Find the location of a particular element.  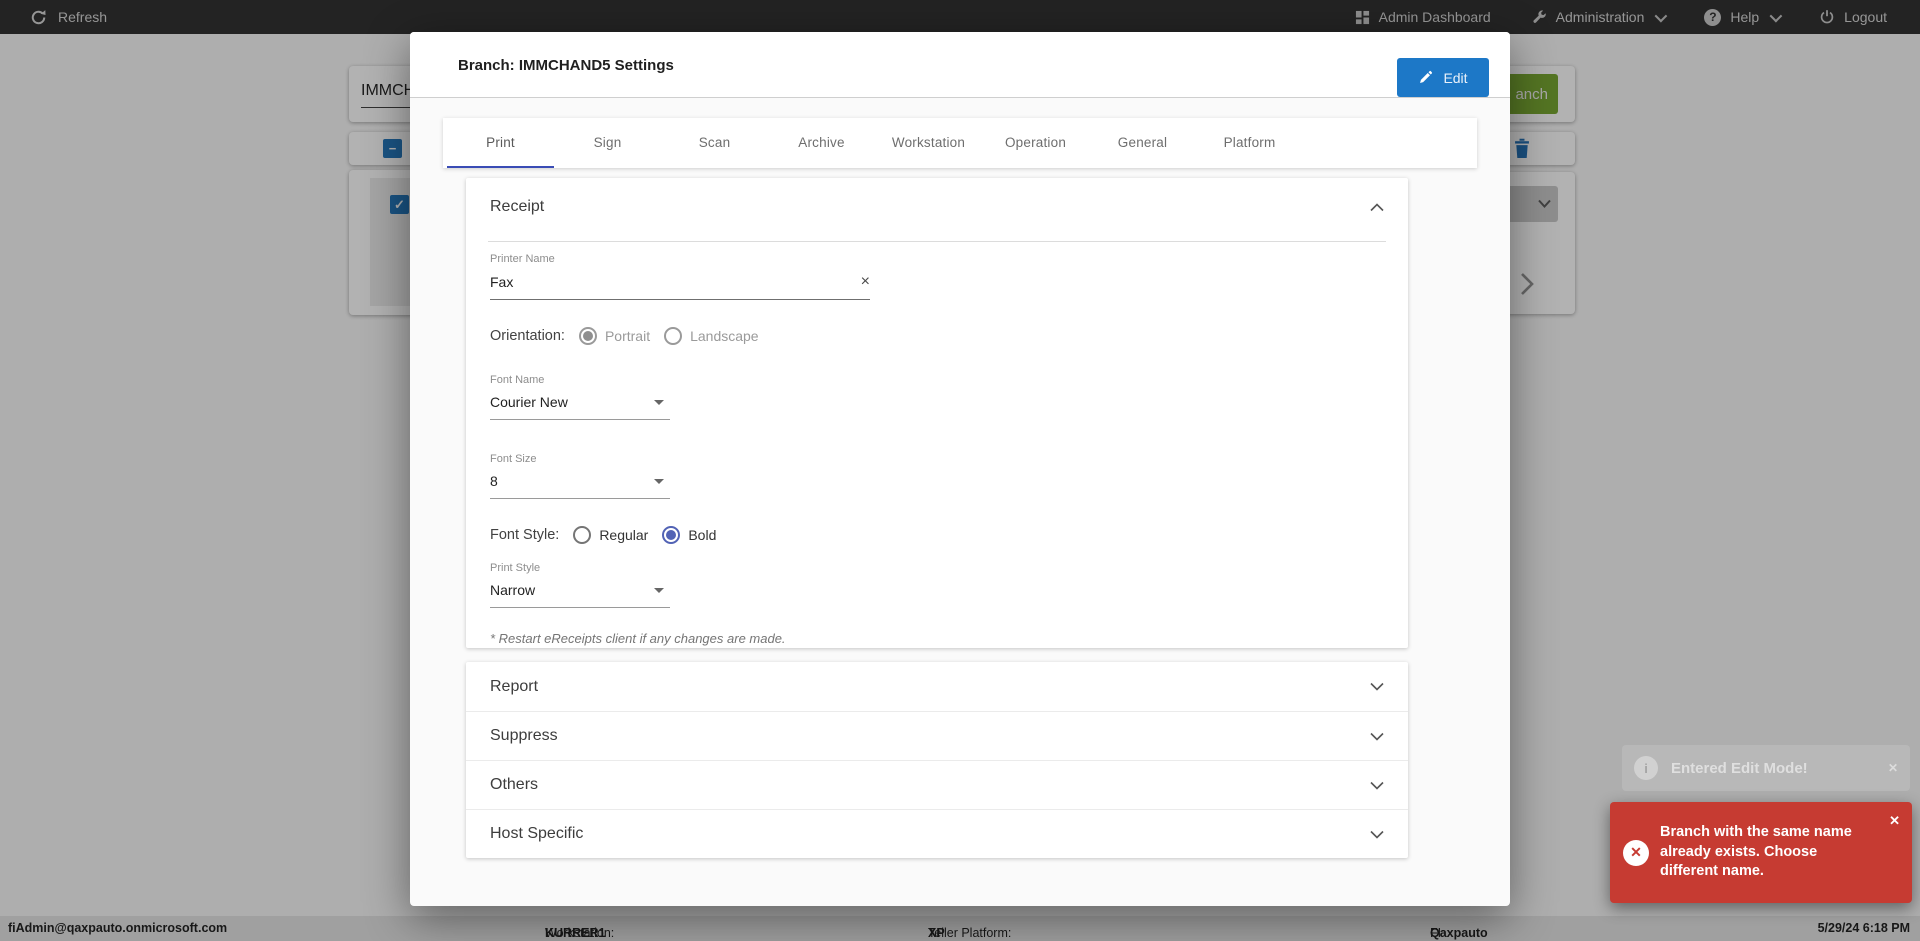

font-style-label: Font Style: is located at coordinates (525, 535).